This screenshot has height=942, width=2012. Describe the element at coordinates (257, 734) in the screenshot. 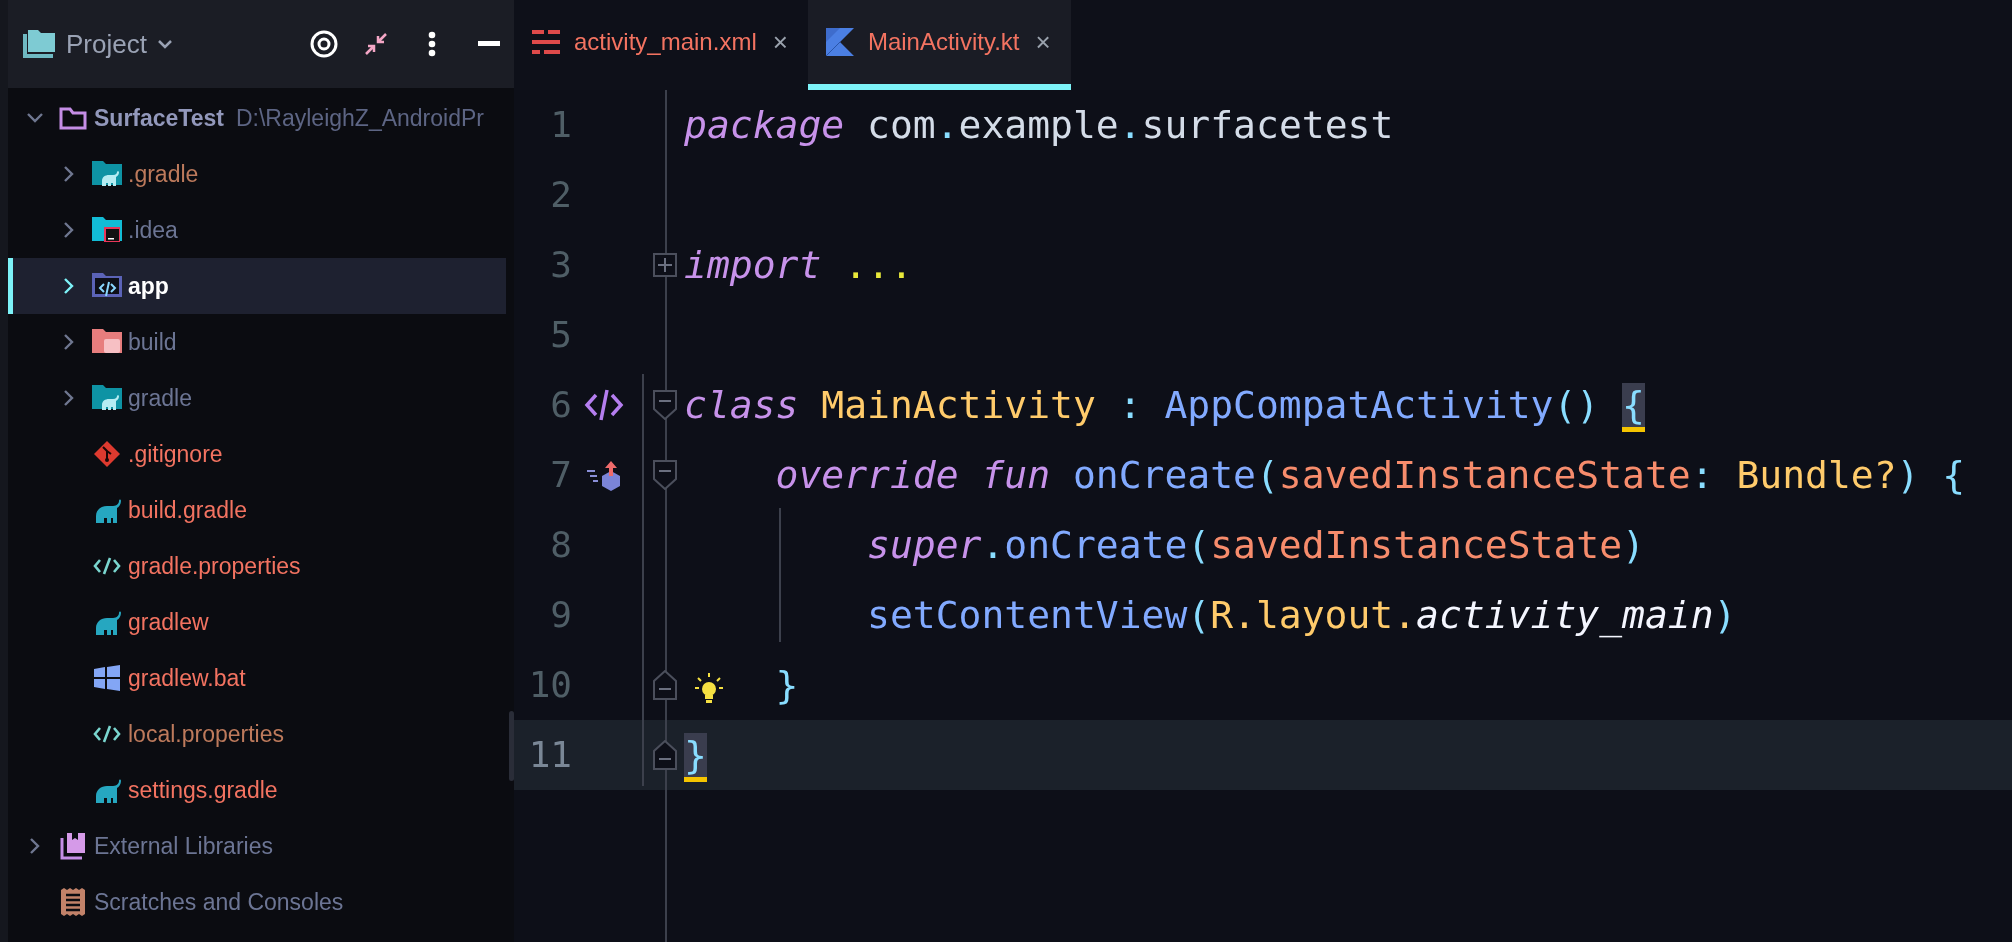

I see `tree-item: local.properties` at that location.